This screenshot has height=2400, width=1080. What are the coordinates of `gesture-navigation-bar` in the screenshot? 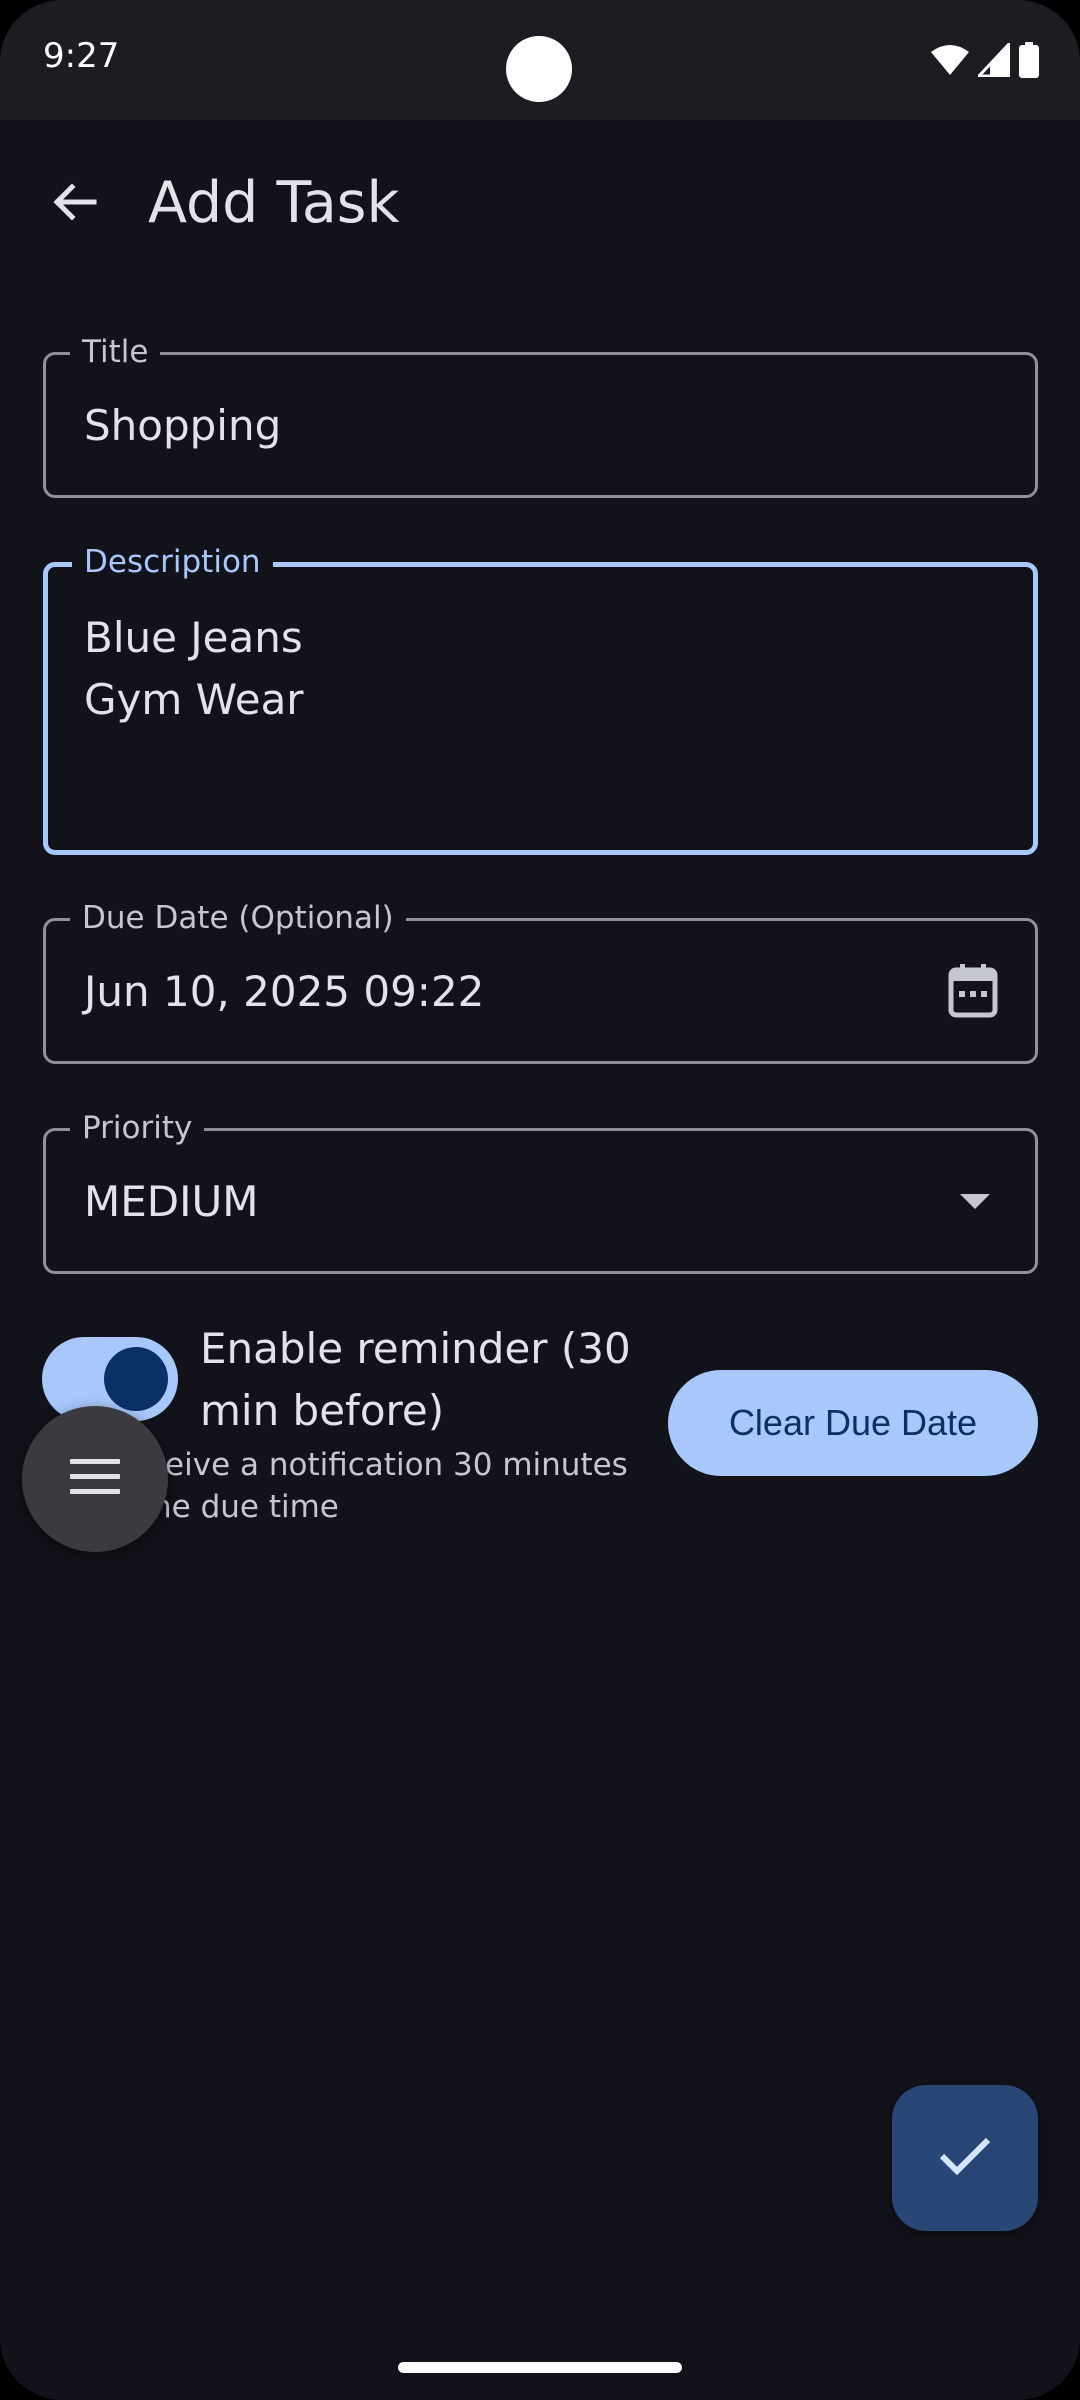 It's located at (540, 2367).